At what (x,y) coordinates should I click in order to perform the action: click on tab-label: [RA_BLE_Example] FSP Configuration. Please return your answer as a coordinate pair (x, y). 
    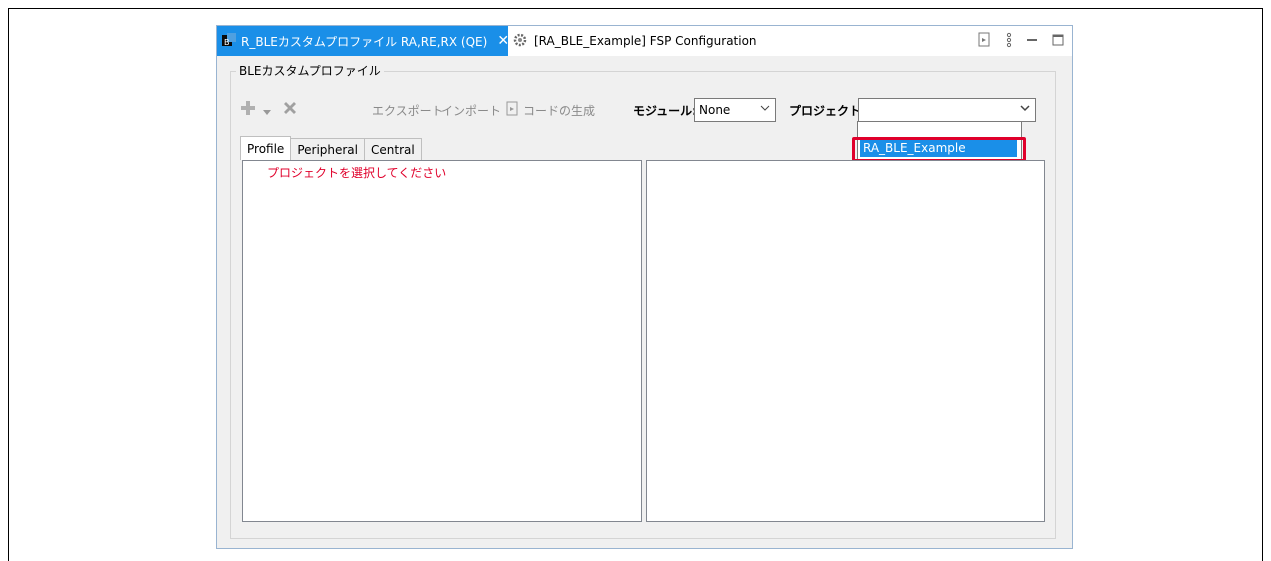
    Looking at the image, I should click on (645, 41).